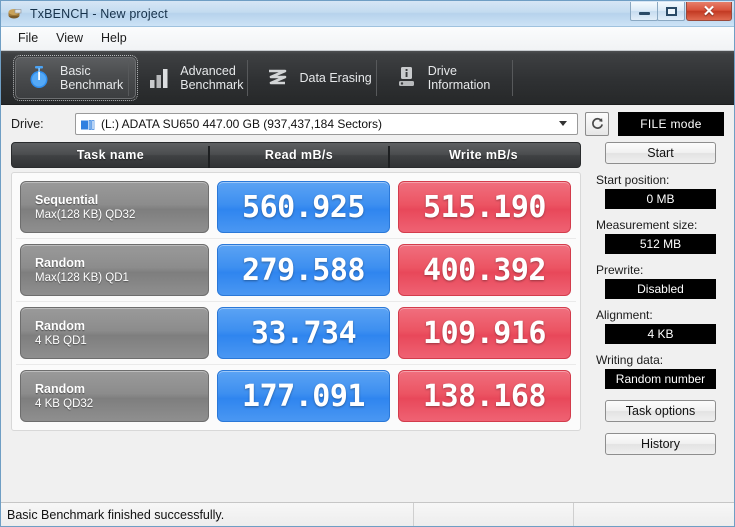  What do you see at coordinates (114, 207) in the screenshot?
I see `task-cell: Sequential Max(128 KB) QD32` at bounding box center [114, 207].